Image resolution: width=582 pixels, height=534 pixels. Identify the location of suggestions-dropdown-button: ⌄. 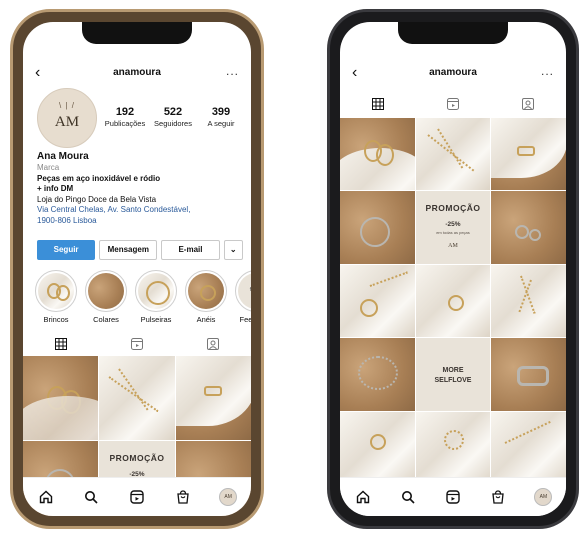
(233, 250).